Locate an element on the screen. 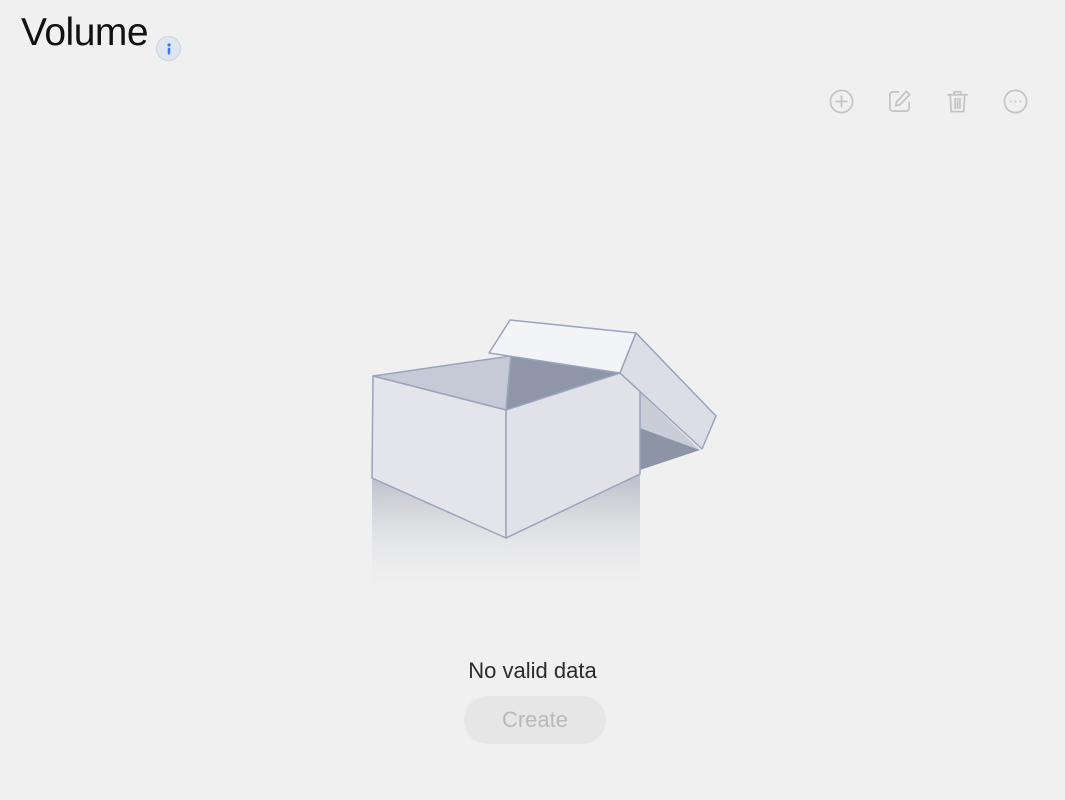 The height and width of the screenshot is (800, 1065). trash-icon is located at coordinates (957, 101).